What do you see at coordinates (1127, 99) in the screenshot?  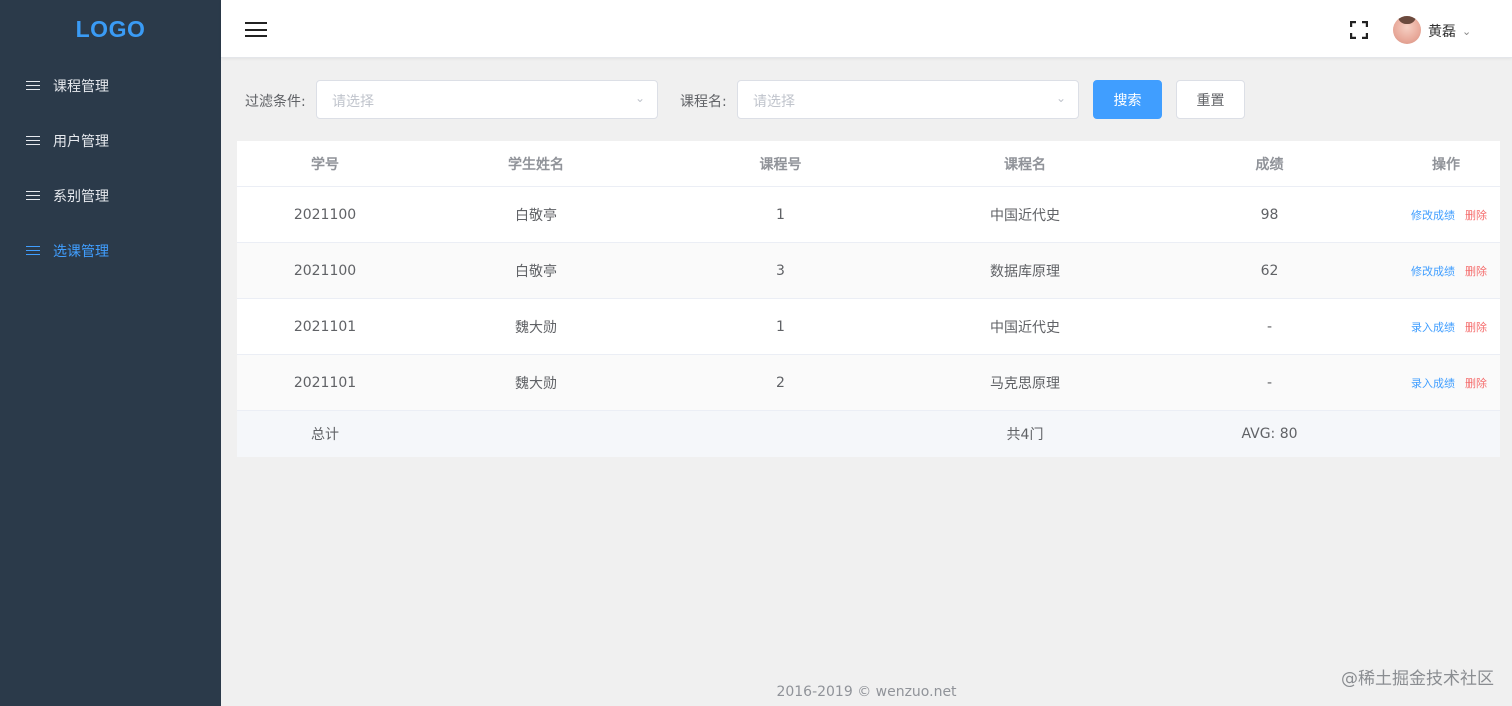 I see `search-button: 搜索` at bounding box center [1127, 99].